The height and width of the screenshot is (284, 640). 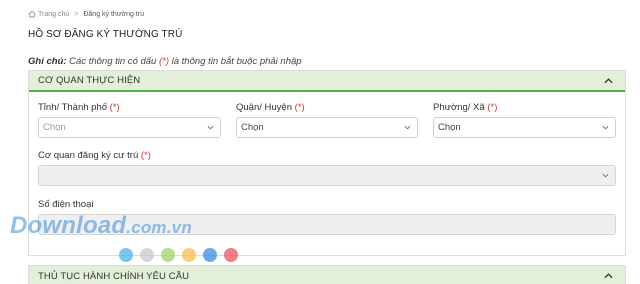 What do you see at coordinates (53, 14) in the screenshot?
I see `breadcrumb-home-link: Trang chủ` at bounding box center [53, 14].